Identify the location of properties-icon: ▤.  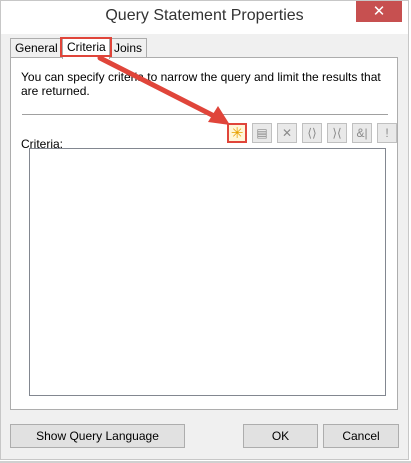
(262, 133).